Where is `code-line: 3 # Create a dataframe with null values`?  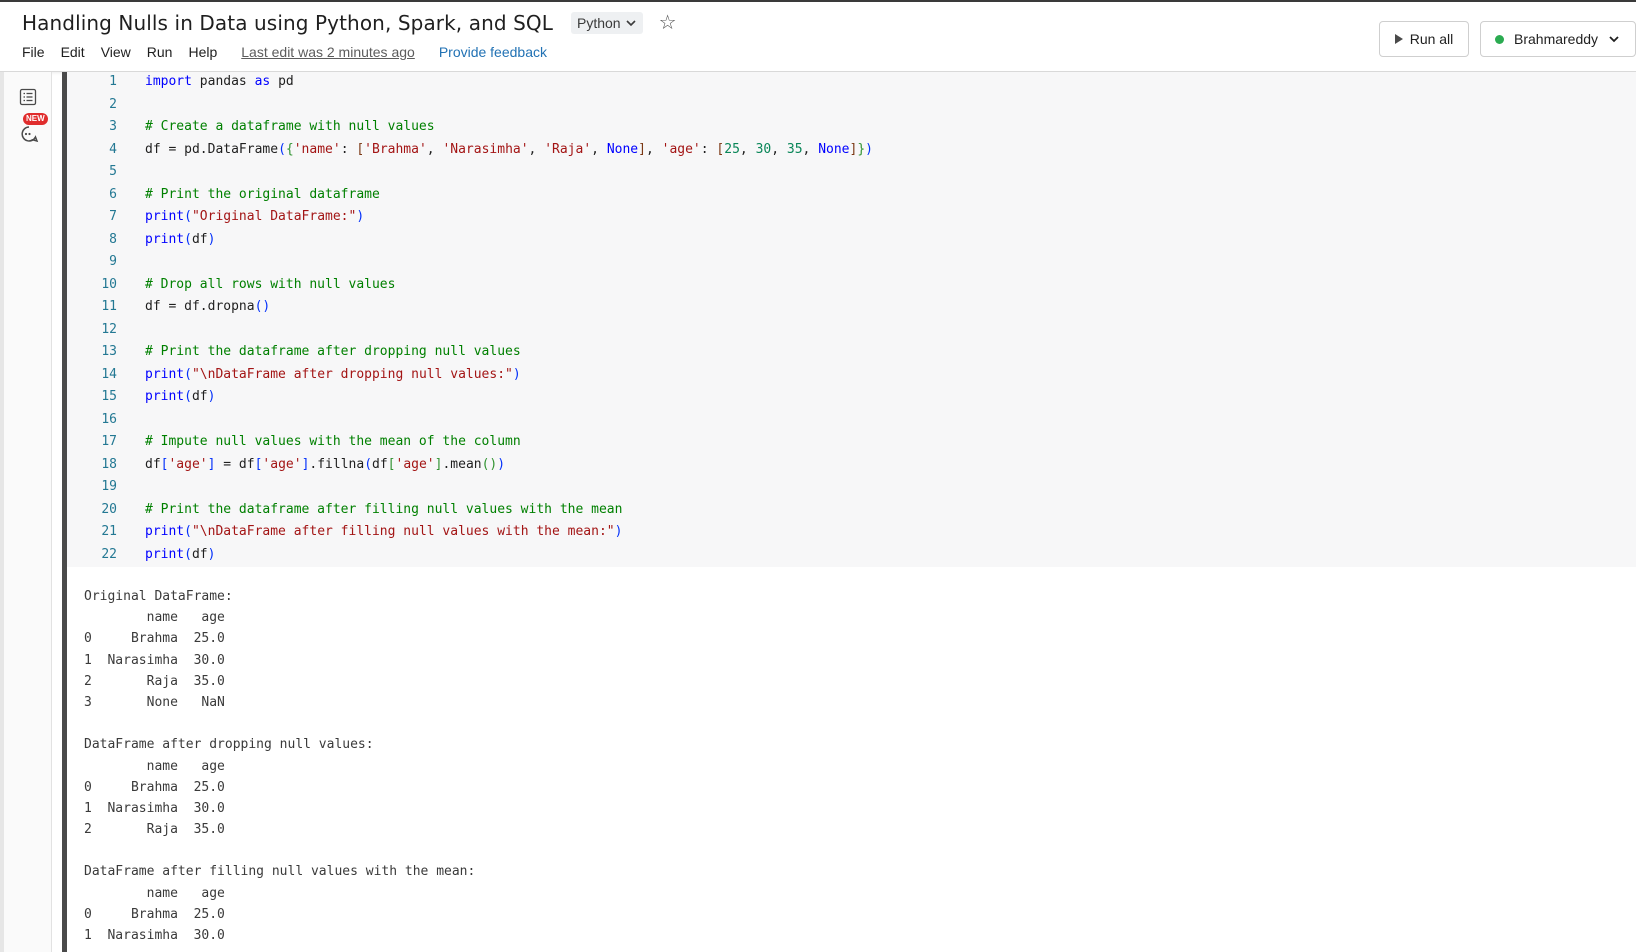 code-line: 3 # Create a dataframe with null values is located at coordinates (470, 127).